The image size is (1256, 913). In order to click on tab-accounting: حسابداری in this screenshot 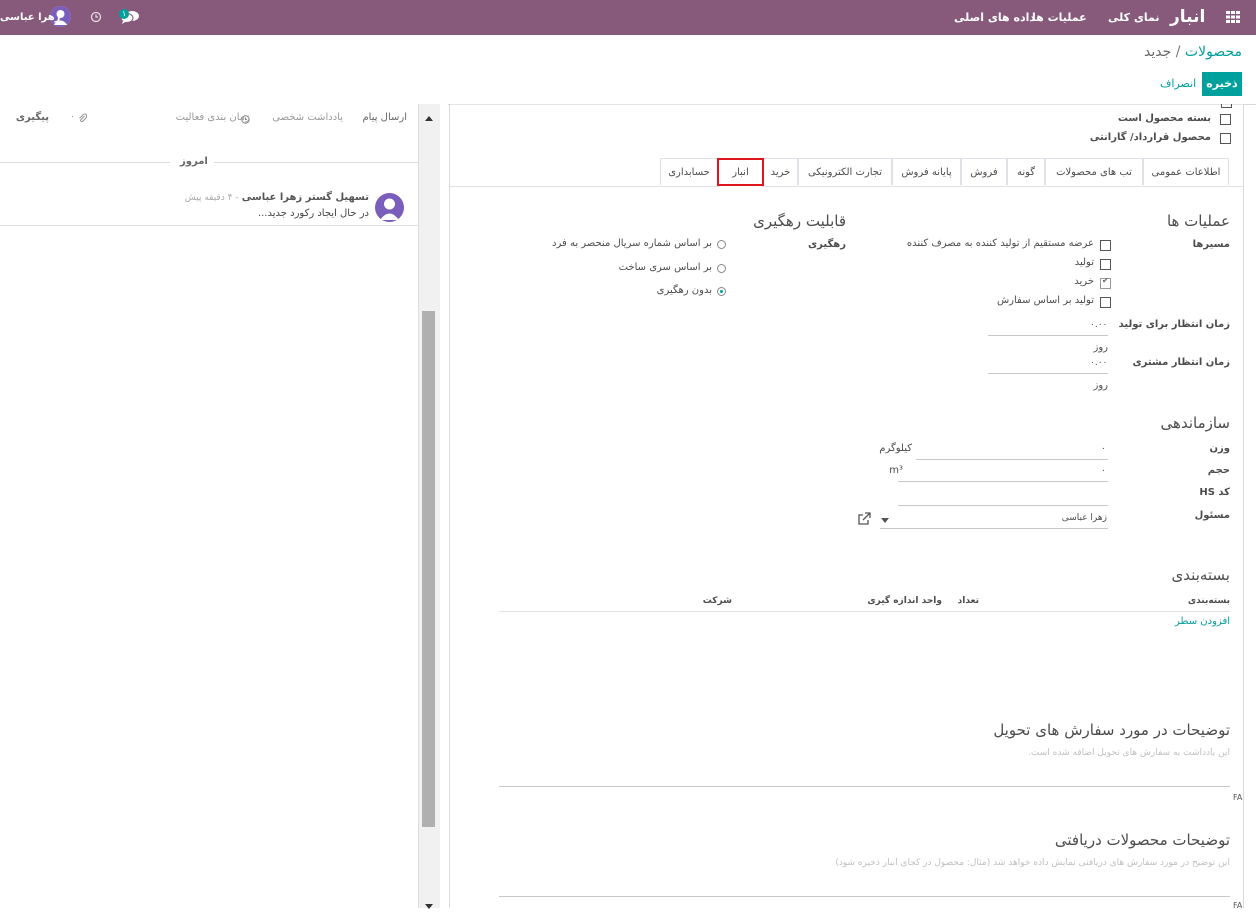, I will do `click(689, 171)`.